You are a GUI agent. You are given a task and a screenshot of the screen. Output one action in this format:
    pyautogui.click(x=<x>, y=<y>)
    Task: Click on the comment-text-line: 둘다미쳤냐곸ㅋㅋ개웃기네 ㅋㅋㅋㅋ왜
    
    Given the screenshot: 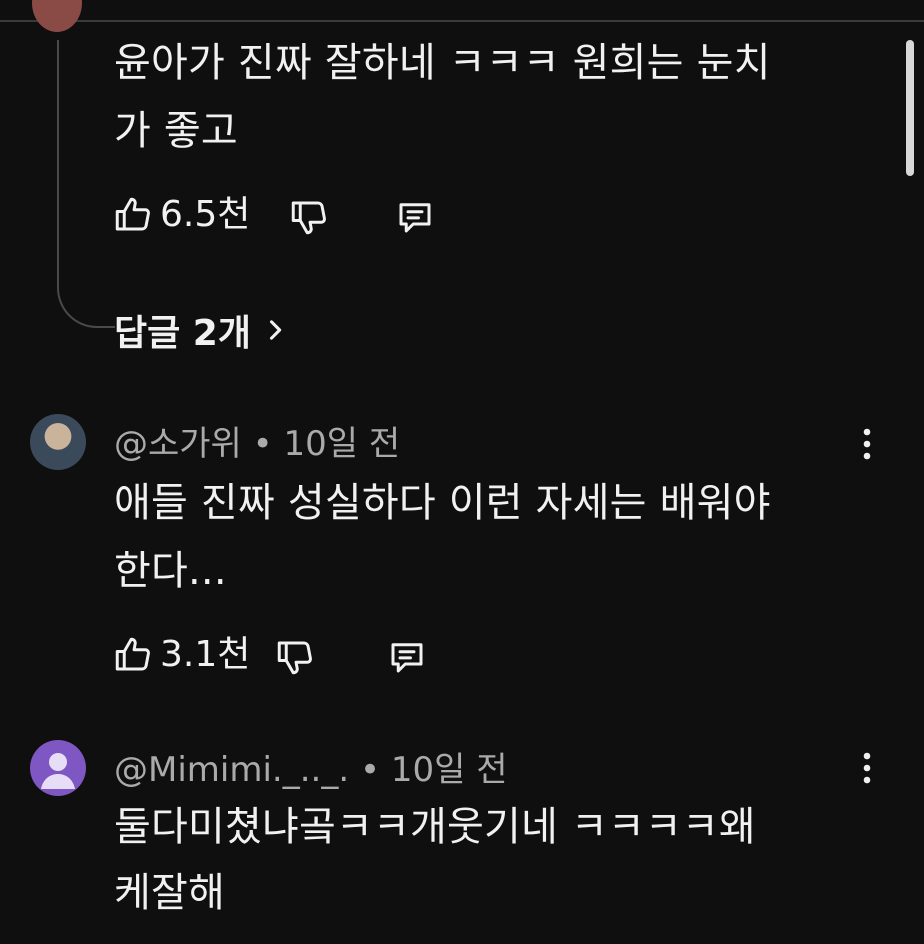 What is the action you would take?
    pyautogui.click(x=435, y=827)
    